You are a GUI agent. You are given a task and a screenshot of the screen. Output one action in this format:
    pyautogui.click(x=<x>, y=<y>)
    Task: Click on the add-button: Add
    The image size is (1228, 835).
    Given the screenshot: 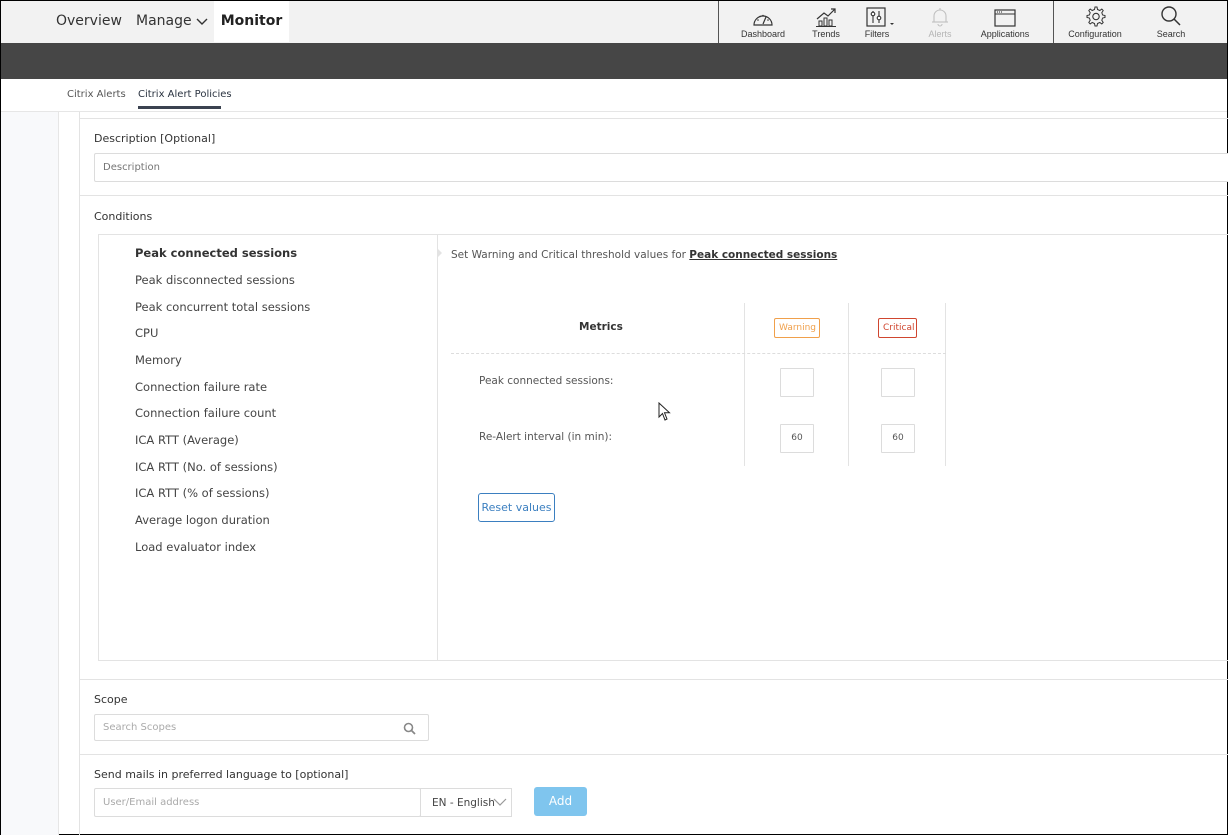 What is the action you would take?
    pyautogui.click(x=560, y=801)
    